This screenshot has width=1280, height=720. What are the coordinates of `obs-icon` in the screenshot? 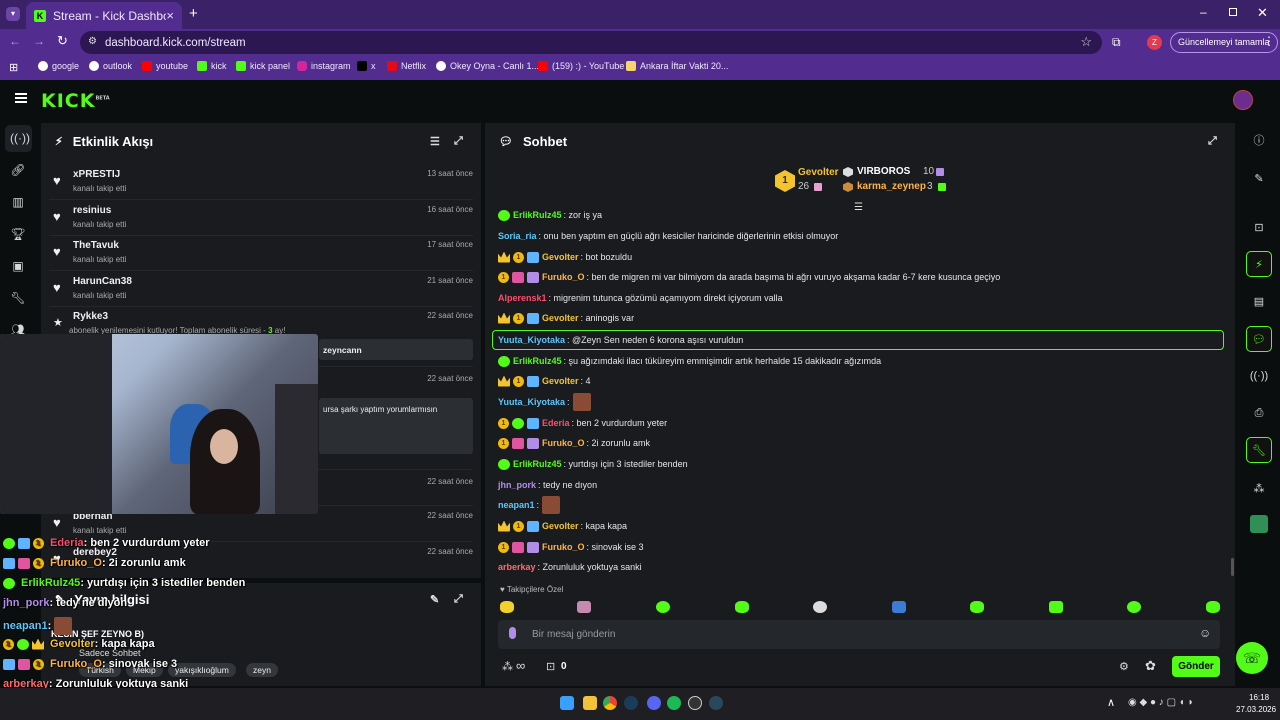 It's located at (695, 703).